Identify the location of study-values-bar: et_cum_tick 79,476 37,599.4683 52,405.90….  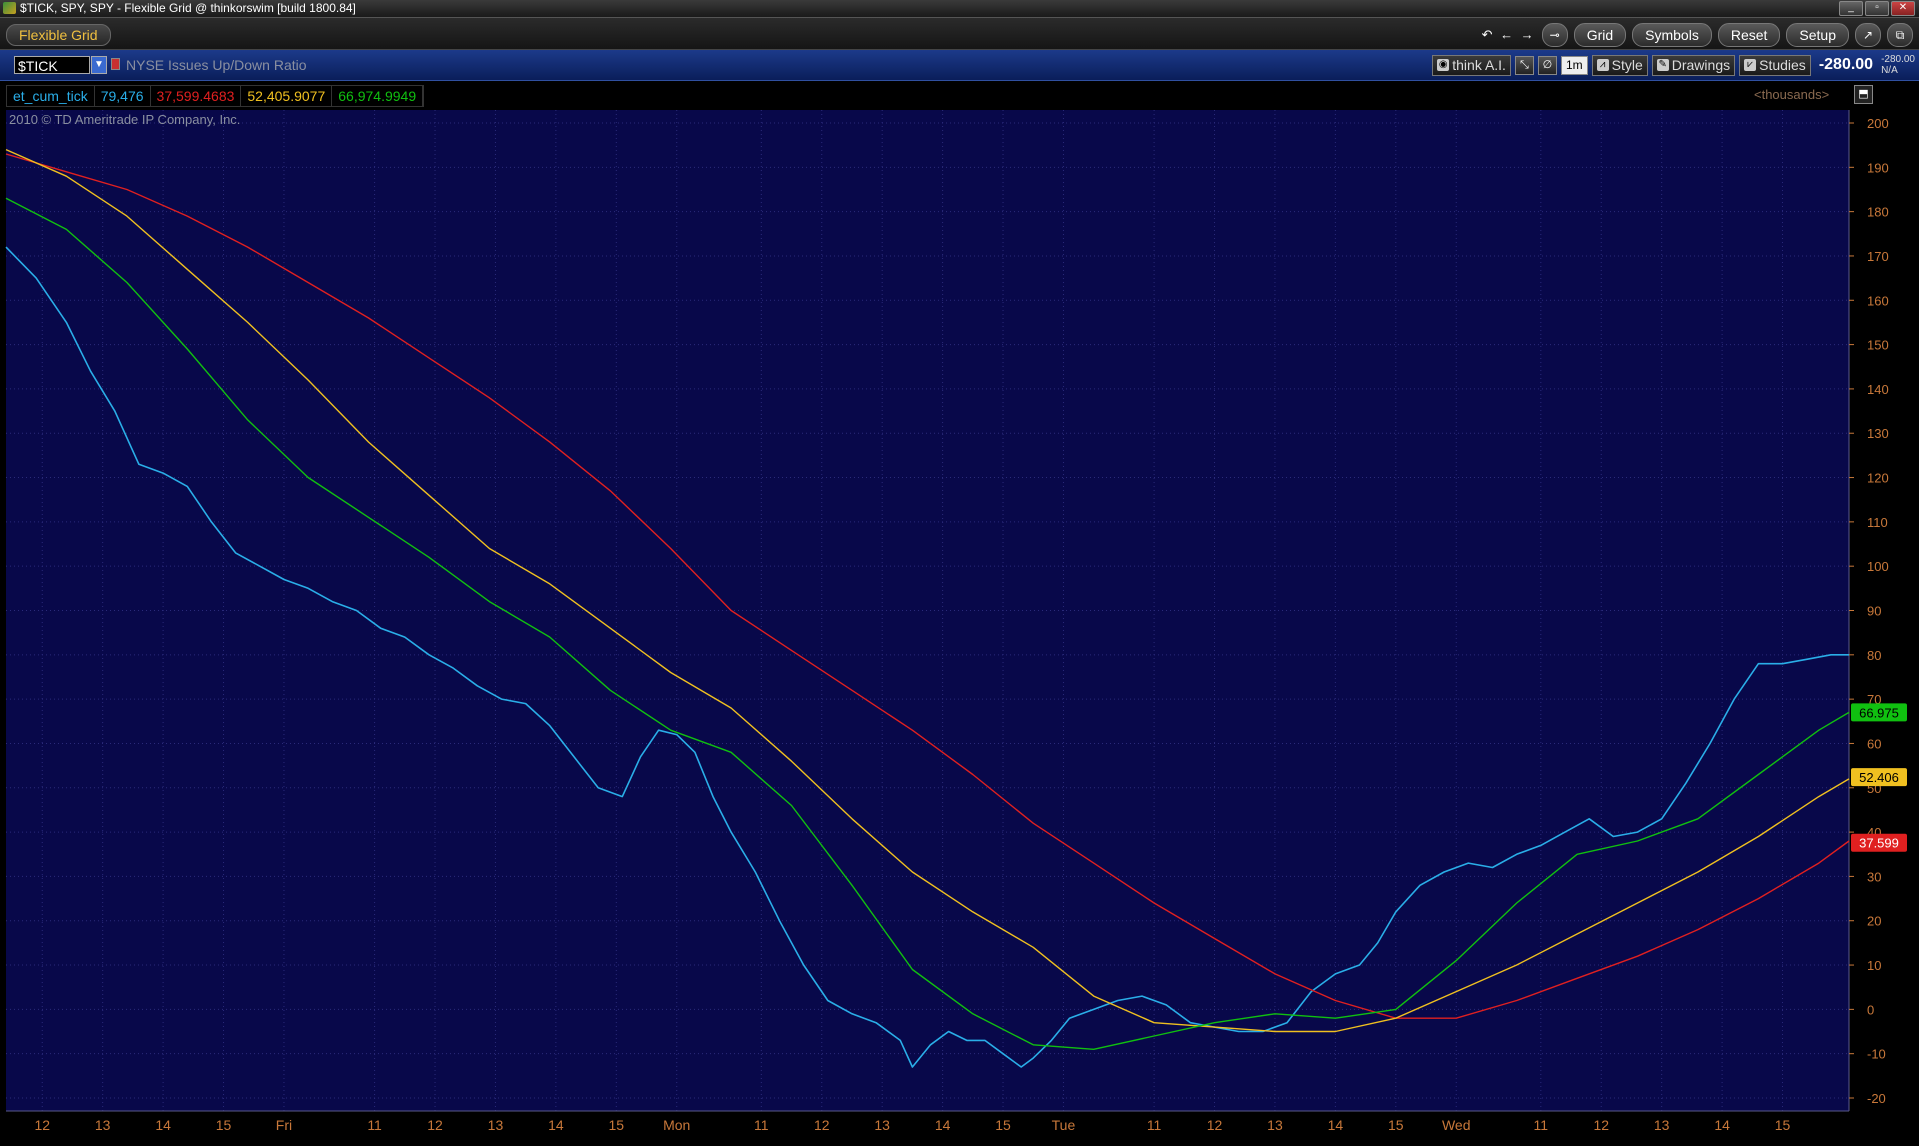
(215, 96).